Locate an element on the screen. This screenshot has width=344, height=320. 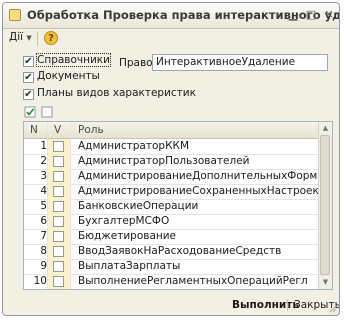
check-all-icon is located at coordinates (30, 112).